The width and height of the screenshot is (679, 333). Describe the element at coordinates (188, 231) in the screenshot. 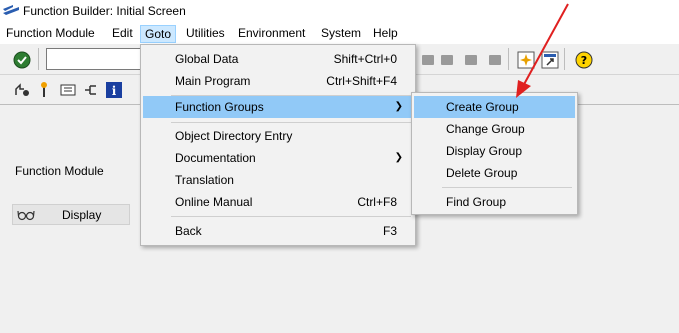

I see `menu-item-label: Back` at that location.